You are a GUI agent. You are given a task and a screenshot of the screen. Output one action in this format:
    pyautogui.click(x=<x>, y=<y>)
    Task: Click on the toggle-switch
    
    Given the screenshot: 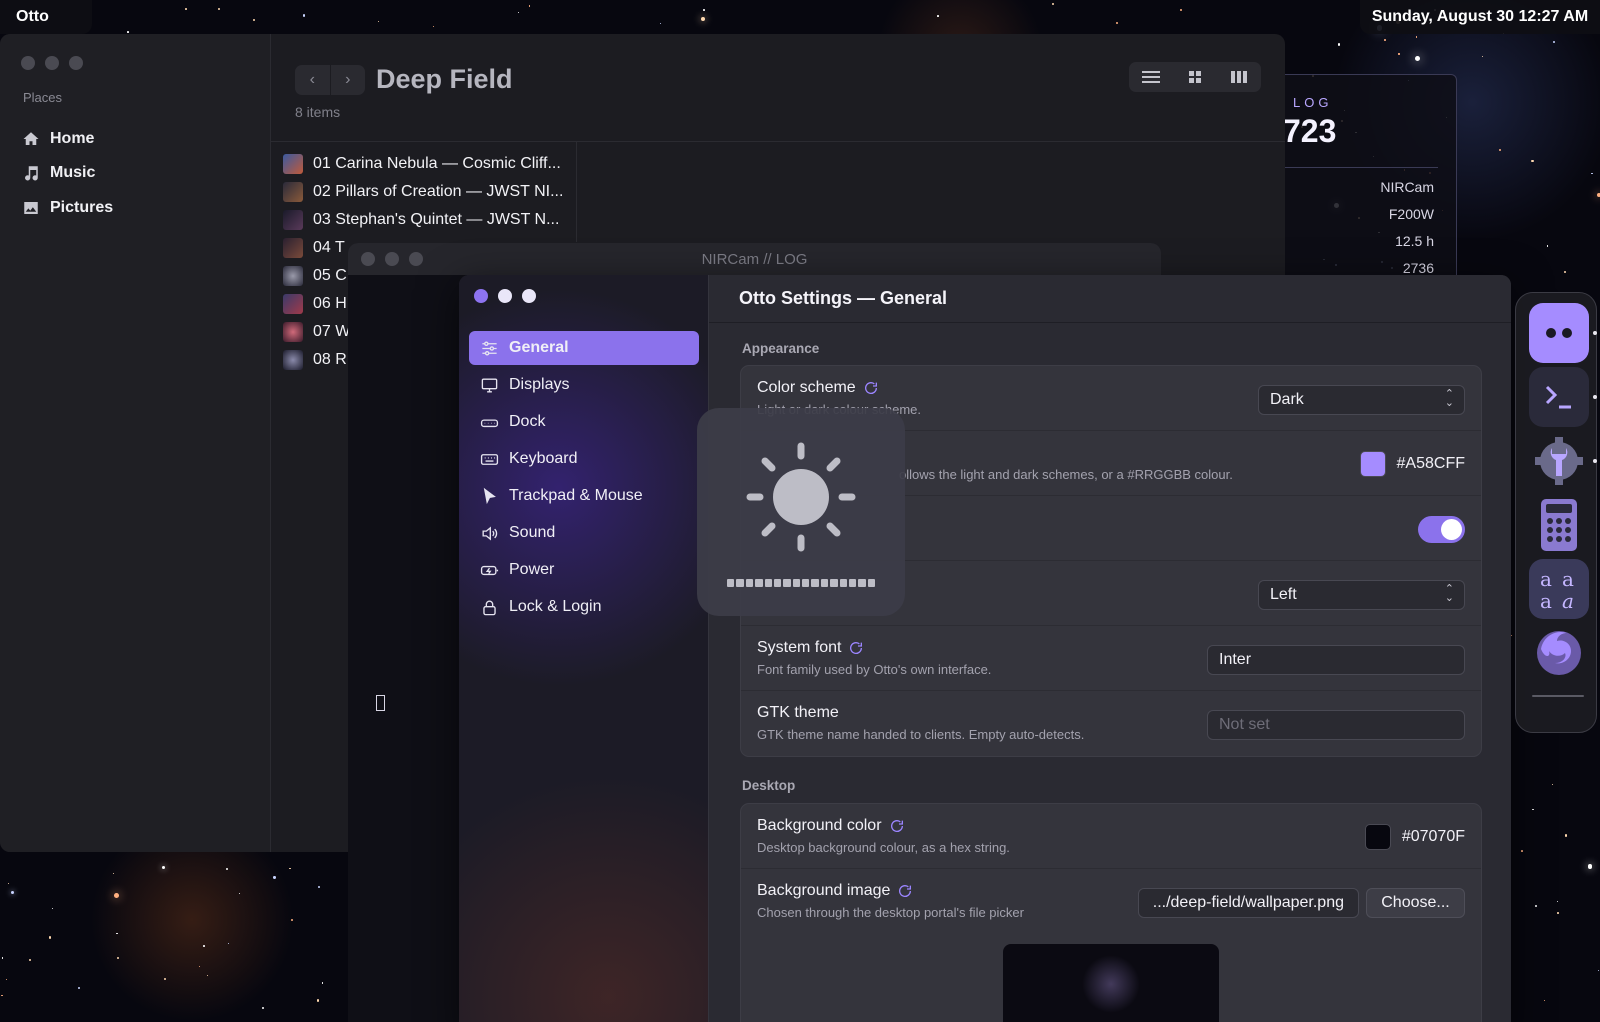 What is the action you would take?
    pyautogui.click(x=1441, y=529)
    